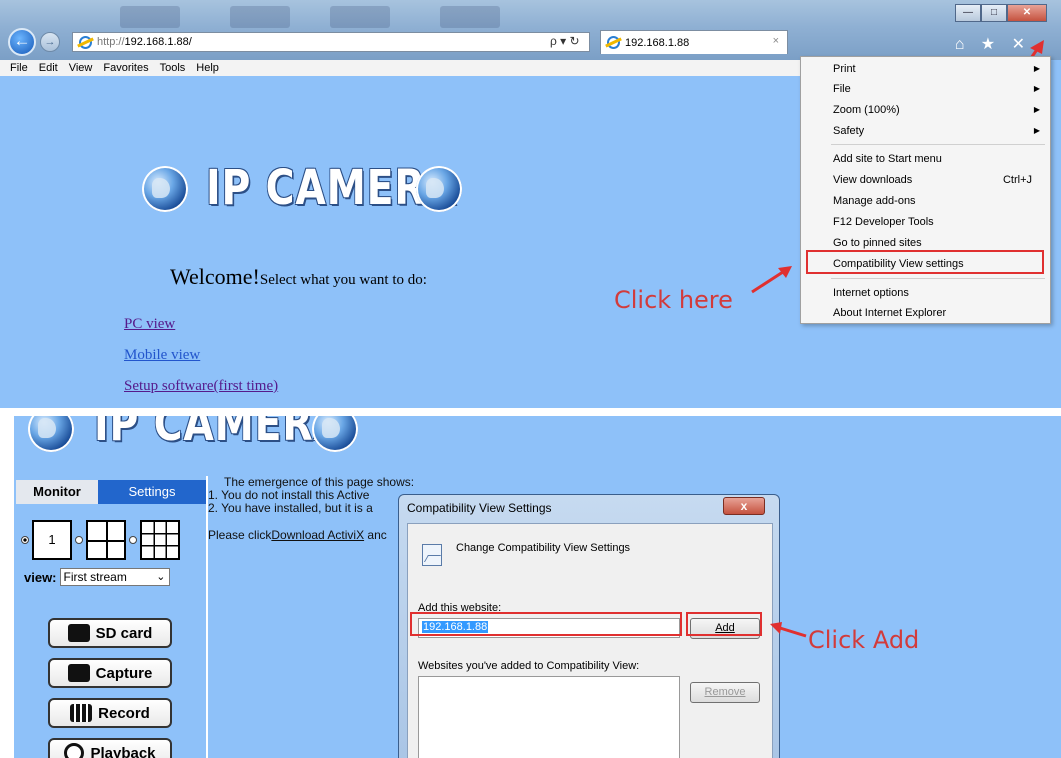 This screenshot has height=758, width=1061. Describe the element at coordinates (925, 89) in the screenshot. I see `menu-item-file: File ▶` at that location.